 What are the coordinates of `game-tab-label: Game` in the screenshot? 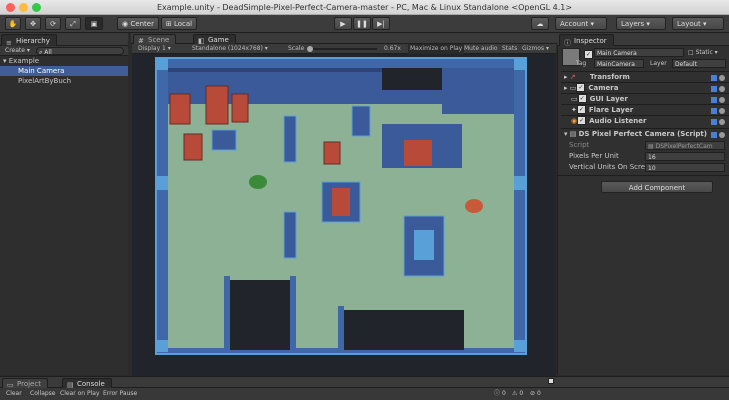 It's located at (218, 40).